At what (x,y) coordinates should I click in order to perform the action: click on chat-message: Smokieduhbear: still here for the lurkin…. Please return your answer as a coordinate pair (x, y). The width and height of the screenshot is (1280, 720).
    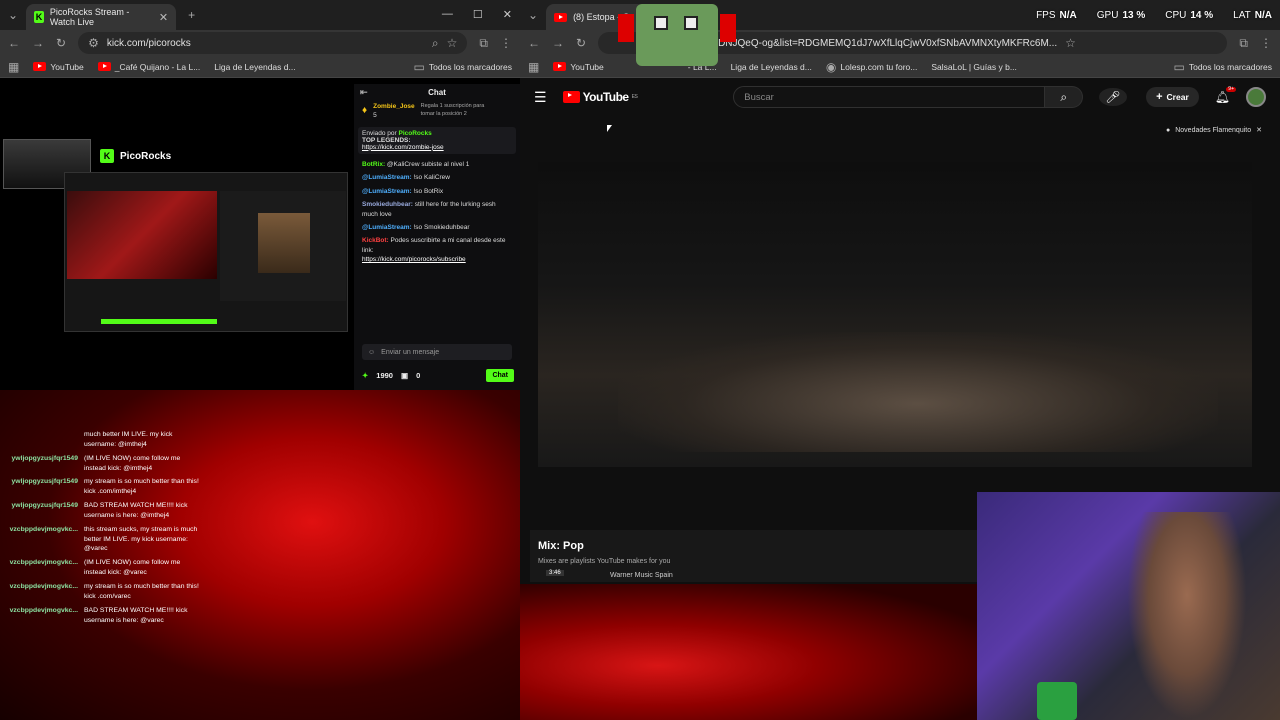
    Looking at the image, I should click on (429, 209).